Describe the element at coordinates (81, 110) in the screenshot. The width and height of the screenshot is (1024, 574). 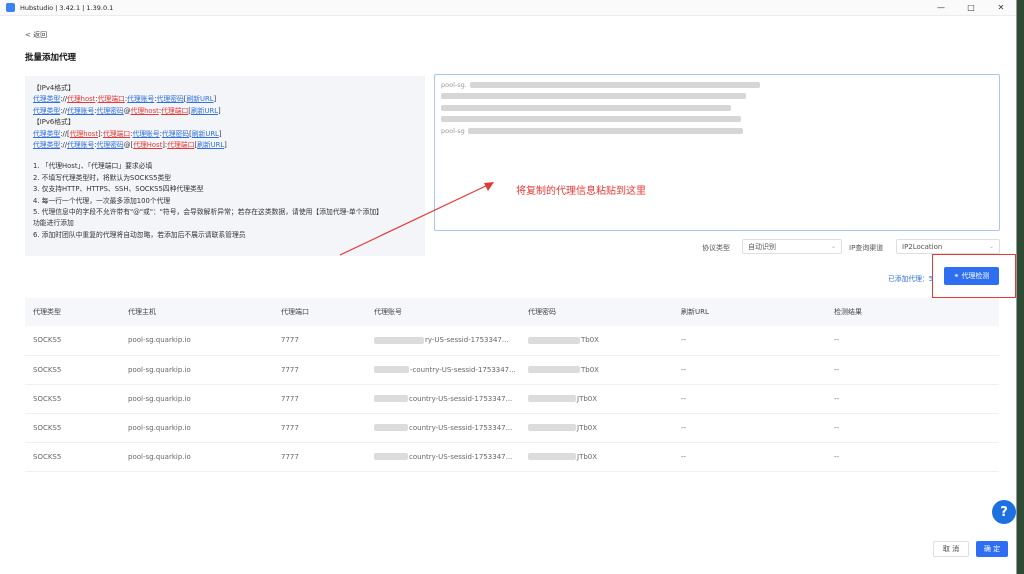
I see `token-account: 代理账号` at that location.